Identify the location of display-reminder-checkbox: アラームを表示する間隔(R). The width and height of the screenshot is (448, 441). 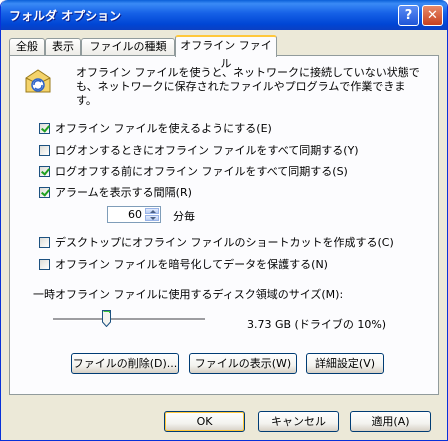
(115, 192).